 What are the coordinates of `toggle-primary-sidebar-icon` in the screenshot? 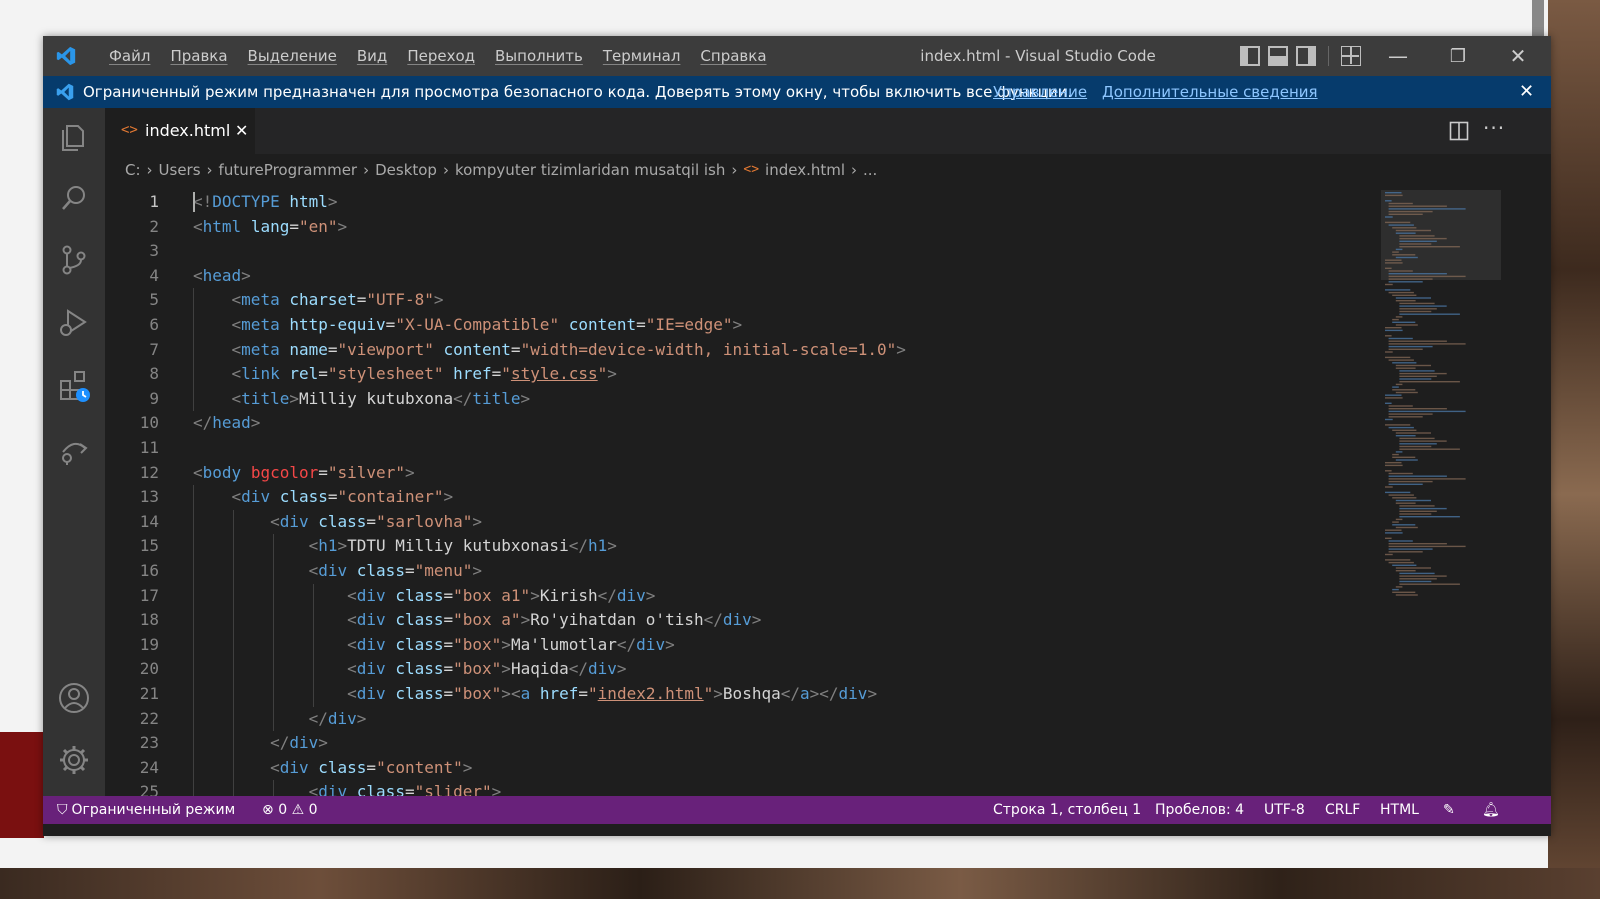 It's located at (1250, 56).